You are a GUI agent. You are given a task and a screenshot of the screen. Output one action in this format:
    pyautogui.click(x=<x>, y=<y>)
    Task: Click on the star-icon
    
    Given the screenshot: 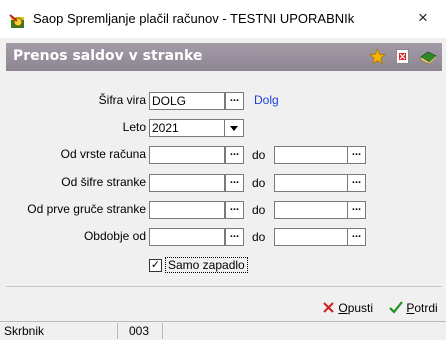 What is the action you would take?
    pyautogui.click(x=377, y=57)
    